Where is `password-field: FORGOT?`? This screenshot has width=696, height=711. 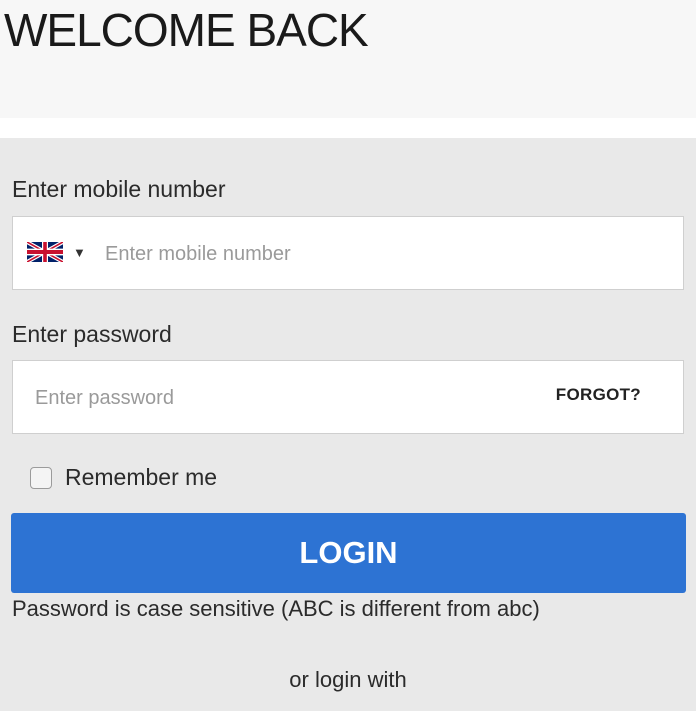
password-field: FORGOT? is located at coordinates (348, 397).